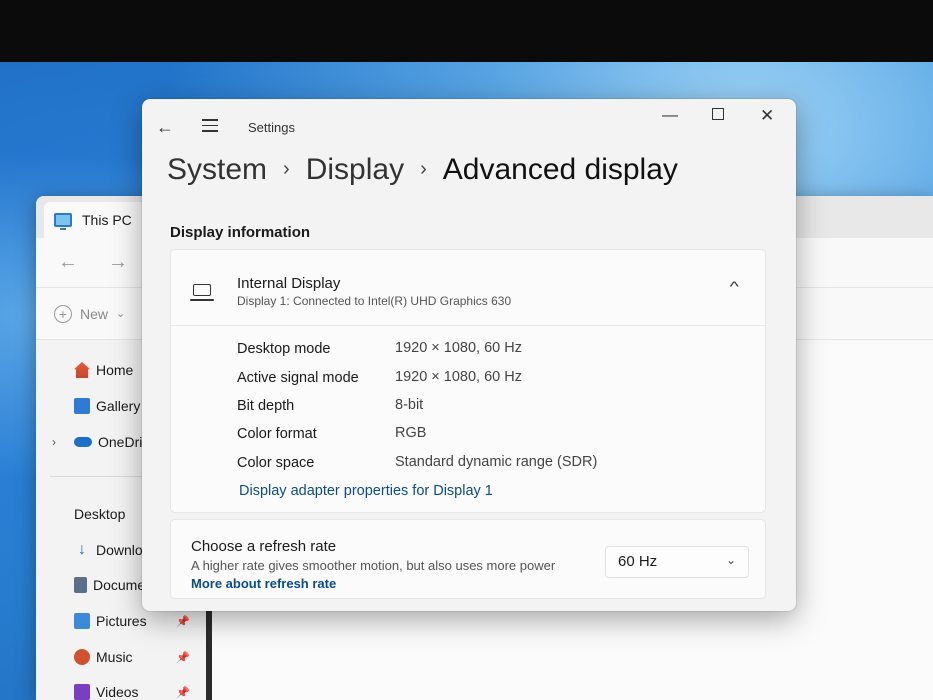  I want to click on onedrive-icon, so click(83, 442).